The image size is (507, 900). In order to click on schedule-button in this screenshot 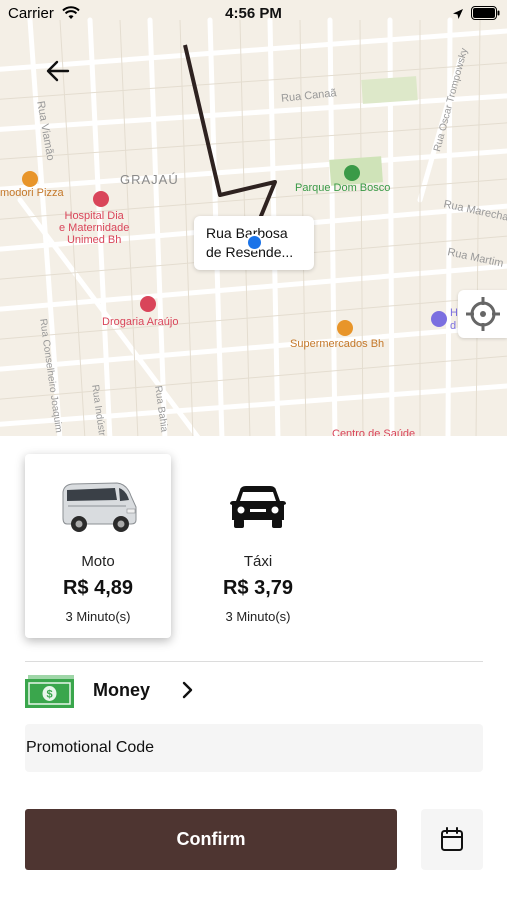, I will do `click(452, 839)`.